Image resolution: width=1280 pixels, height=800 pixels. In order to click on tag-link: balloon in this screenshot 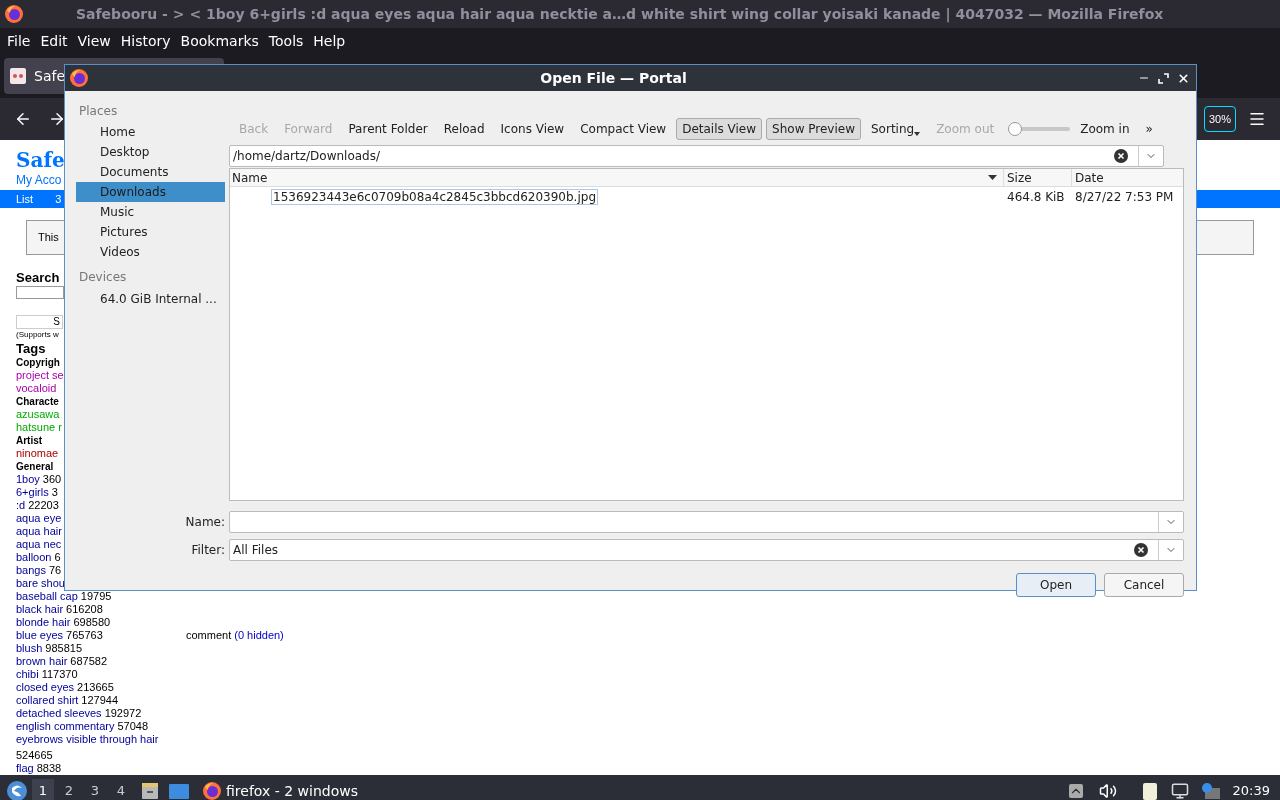, I will do `click(34, 557)`.